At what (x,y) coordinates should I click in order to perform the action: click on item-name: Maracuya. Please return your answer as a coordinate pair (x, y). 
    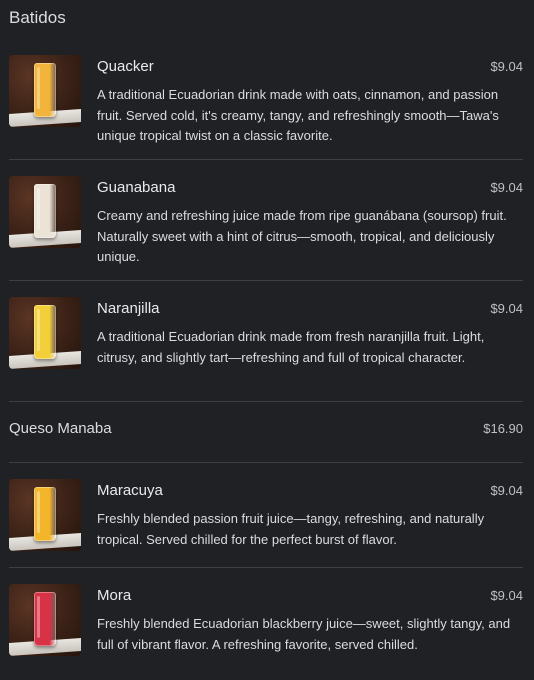
    Looking at the image, I should click on (130, 490).